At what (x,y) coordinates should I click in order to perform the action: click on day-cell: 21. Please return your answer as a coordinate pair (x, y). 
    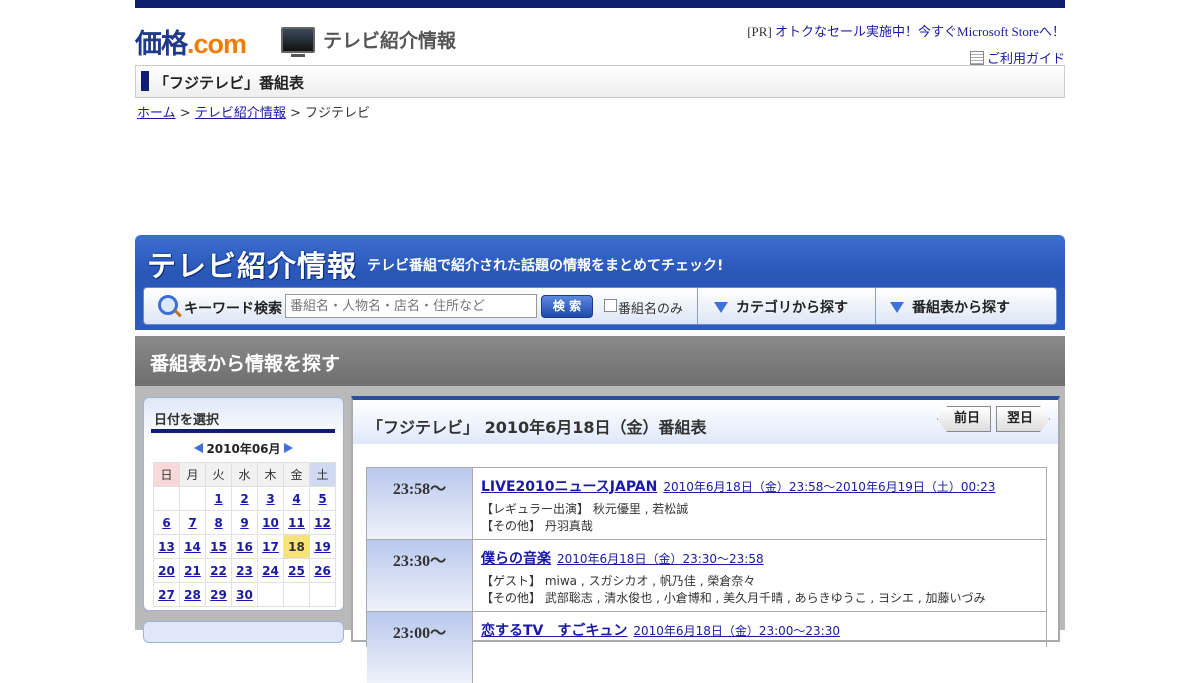
    Looking at the image, I should click on (192, 570).